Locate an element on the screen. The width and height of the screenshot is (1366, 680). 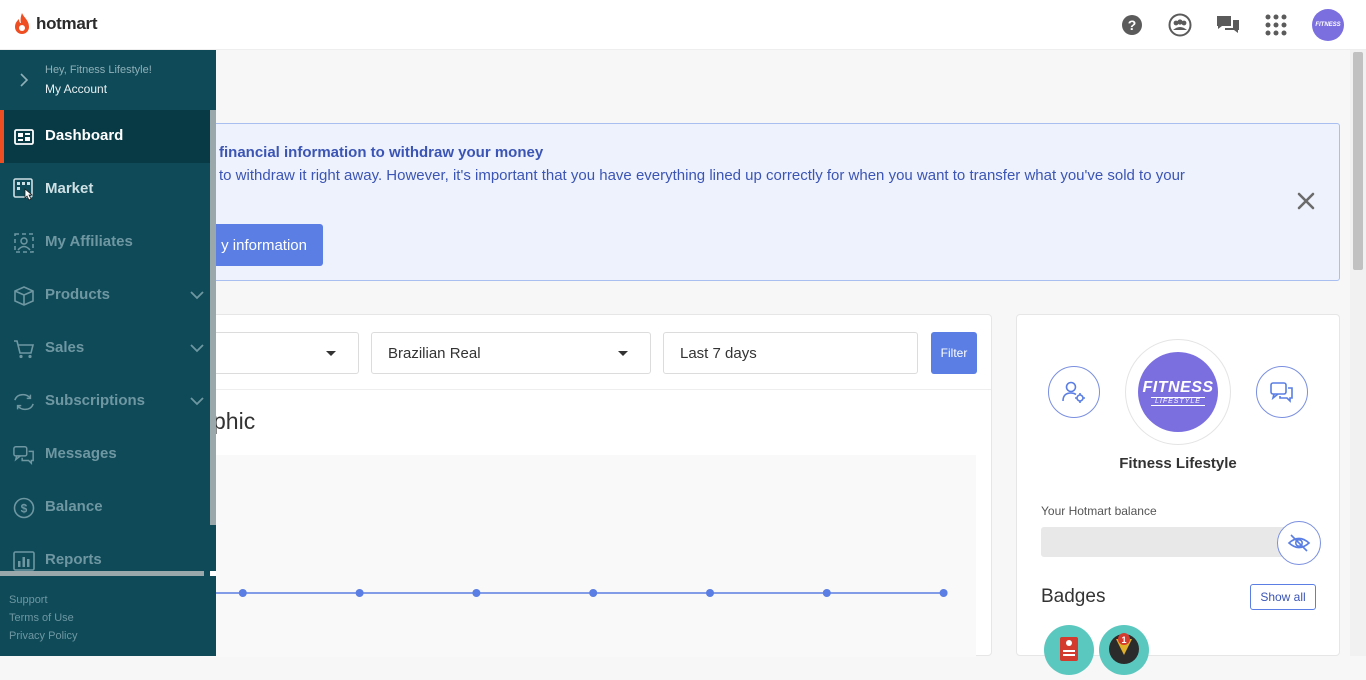
sidebar-item-balance: $ Balance is located at coordinates (108, 507).